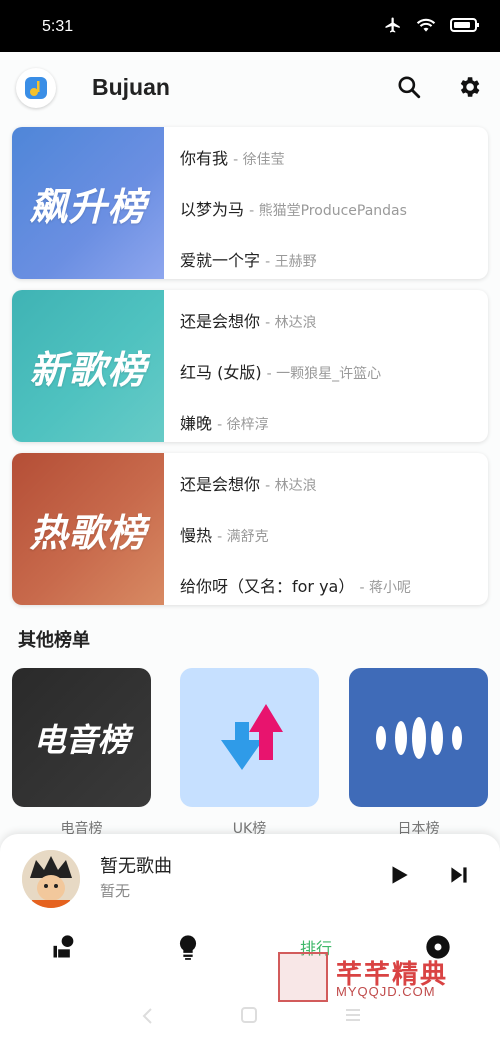 The height and width of the screenshot is (1040, 500). Describe the element at coordinates (392, 25) in the screenshot. I see `airplane-icon` at that location.